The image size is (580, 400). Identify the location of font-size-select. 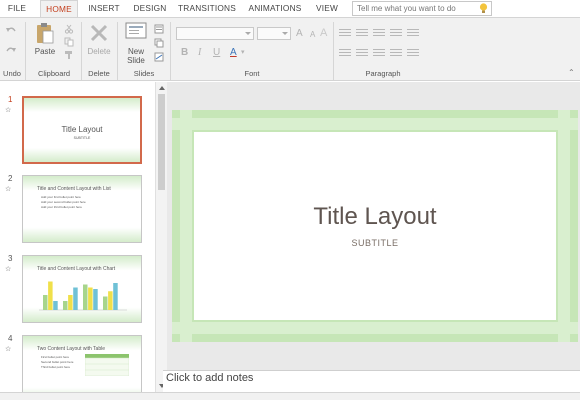
(274, 33).